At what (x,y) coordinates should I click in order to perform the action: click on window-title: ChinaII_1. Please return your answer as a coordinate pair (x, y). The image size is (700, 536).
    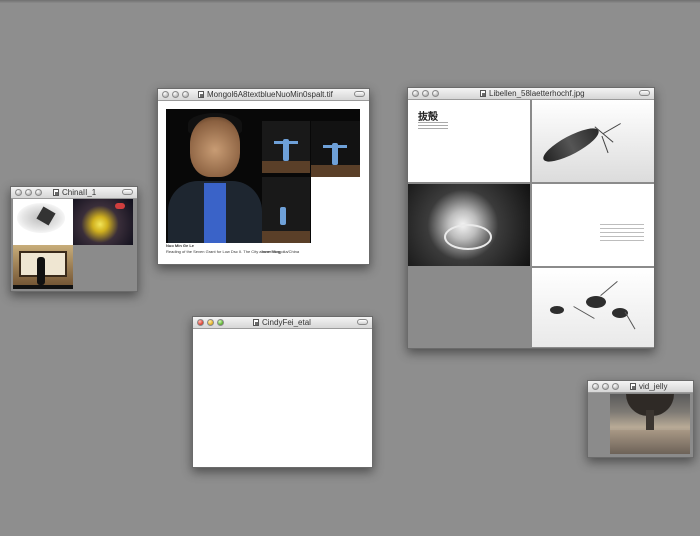
    Looking at the image, I should click on (74, 192).